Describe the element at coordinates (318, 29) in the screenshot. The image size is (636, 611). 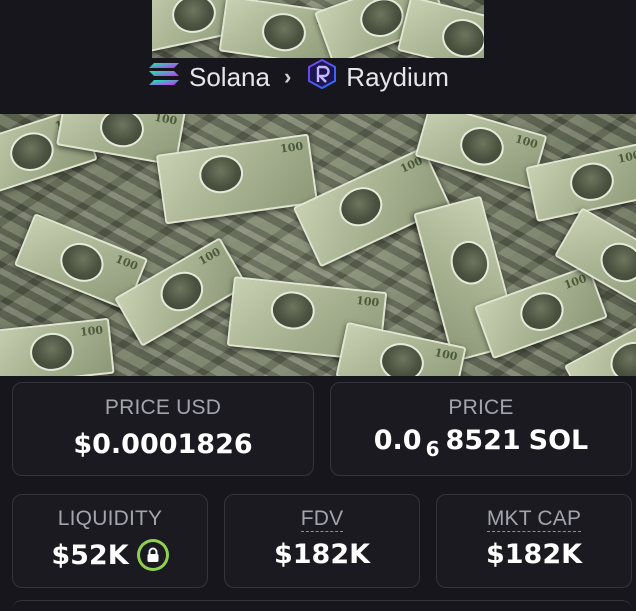
I see `token-logo-image` at that location.